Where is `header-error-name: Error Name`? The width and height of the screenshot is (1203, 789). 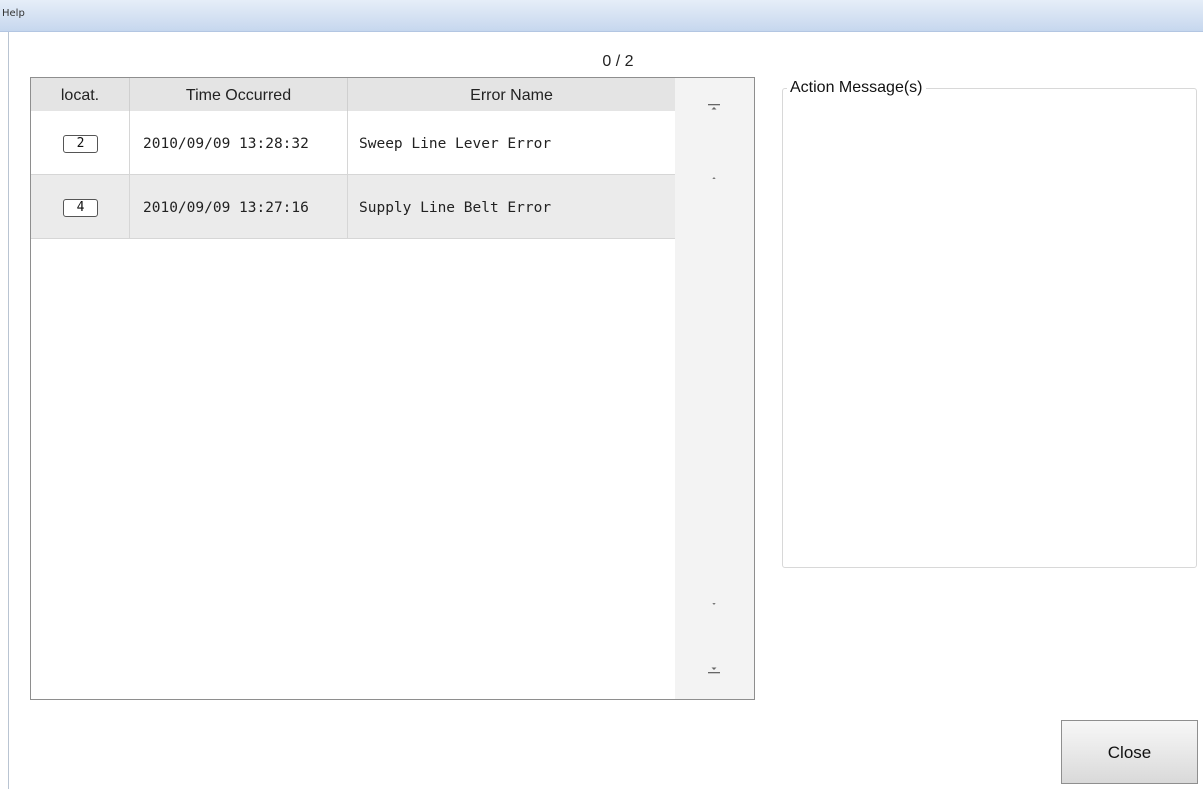
header-error-name: Error Name is located at coordinates (511, 95).